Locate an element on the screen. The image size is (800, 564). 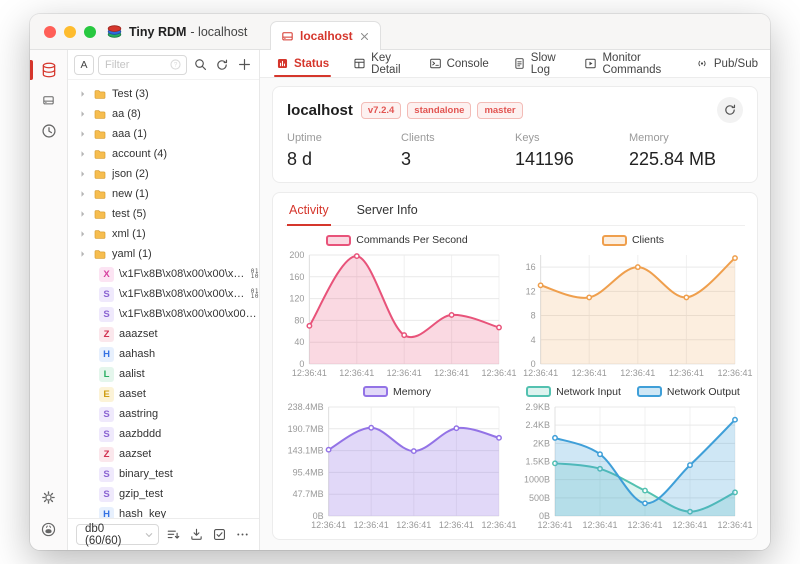
key-type-badge: E is located at coordinates (106, 394).